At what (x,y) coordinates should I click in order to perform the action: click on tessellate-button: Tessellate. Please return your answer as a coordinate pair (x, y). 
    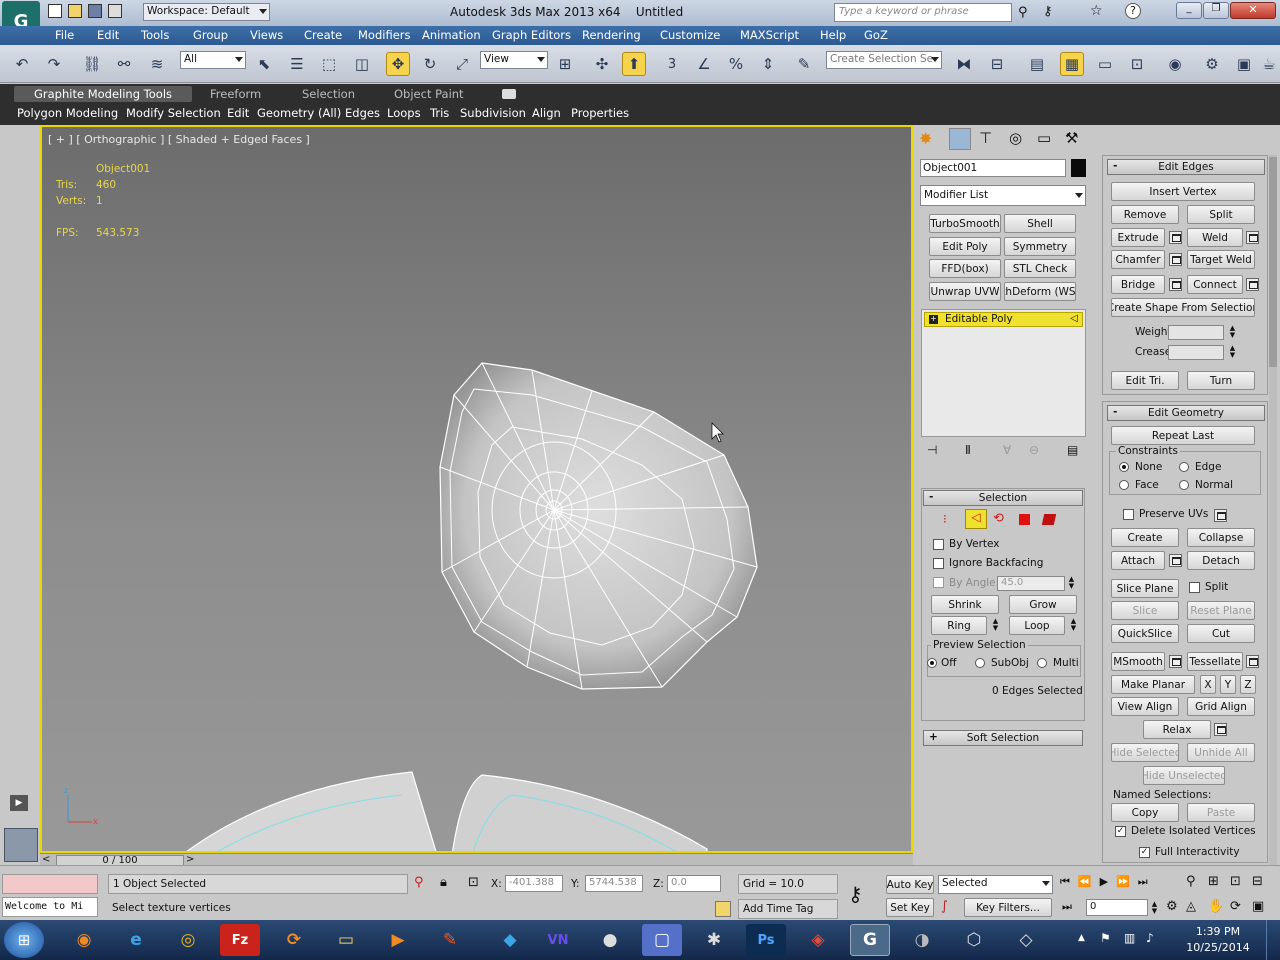
    Looking at the image, I should click on (1215, 661).